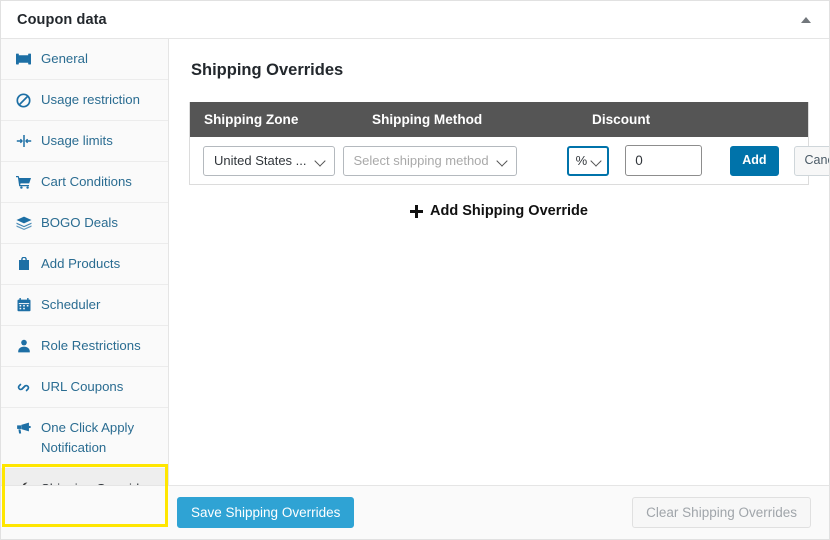 Image resolution: width=830 pixels, height=540 pixels. What do you see at coordinates (71, 304) in the screenshot?
I see `sidebar-item-label: Scheduler` at bounding box center [71, 304].